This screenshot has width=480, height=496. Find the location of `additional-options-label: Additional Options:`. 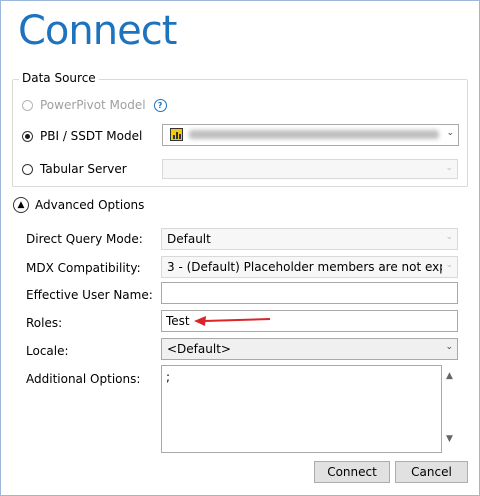

additional-options-label: Additional Options: is located at coordinates (83, 379).